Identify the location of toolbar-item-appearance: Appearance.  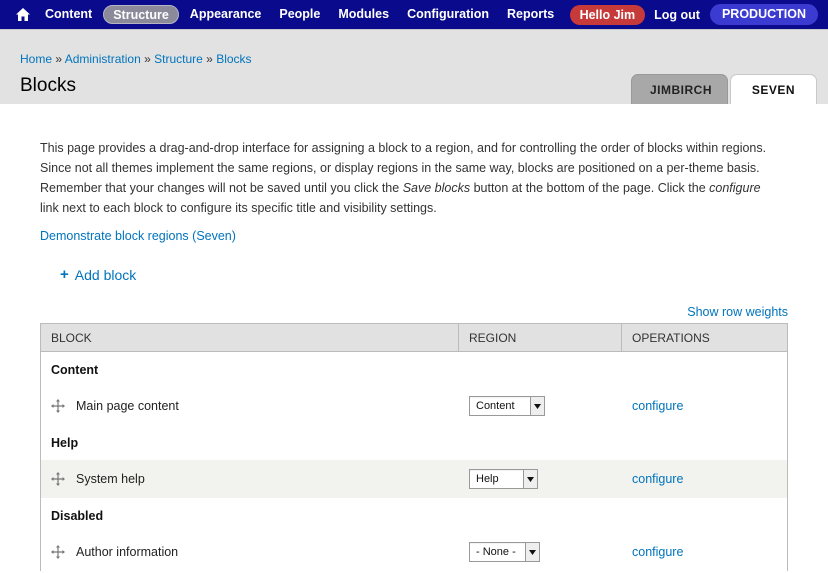
(226, 14).